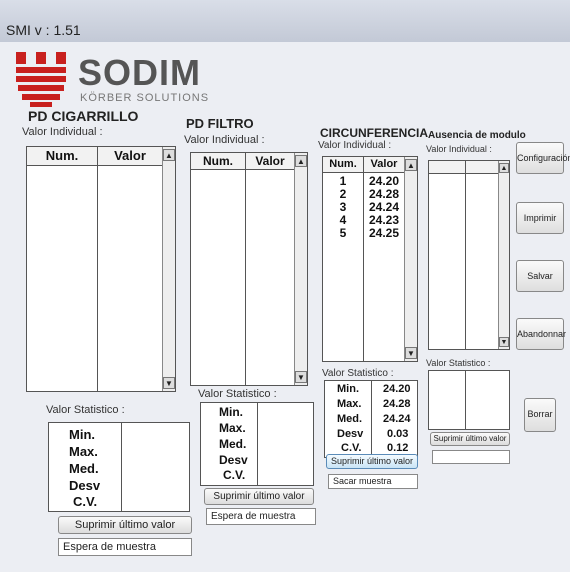 The image size is (570, 572). I want to click on cigarrillo-subtitle: Valor Individual :, so click(62, 132).